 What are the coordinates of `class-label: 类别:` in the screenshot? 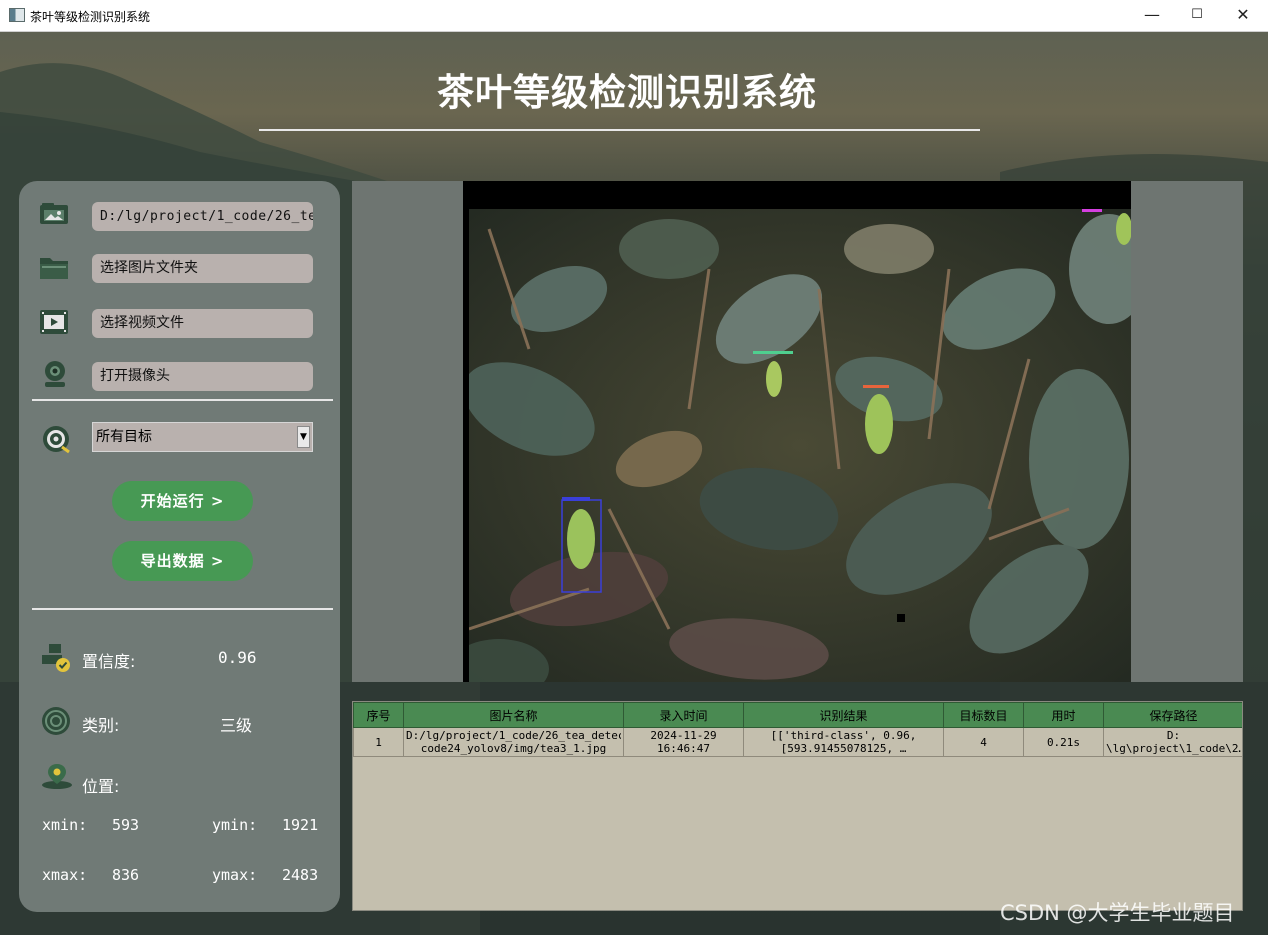 It's located at (101, 725).